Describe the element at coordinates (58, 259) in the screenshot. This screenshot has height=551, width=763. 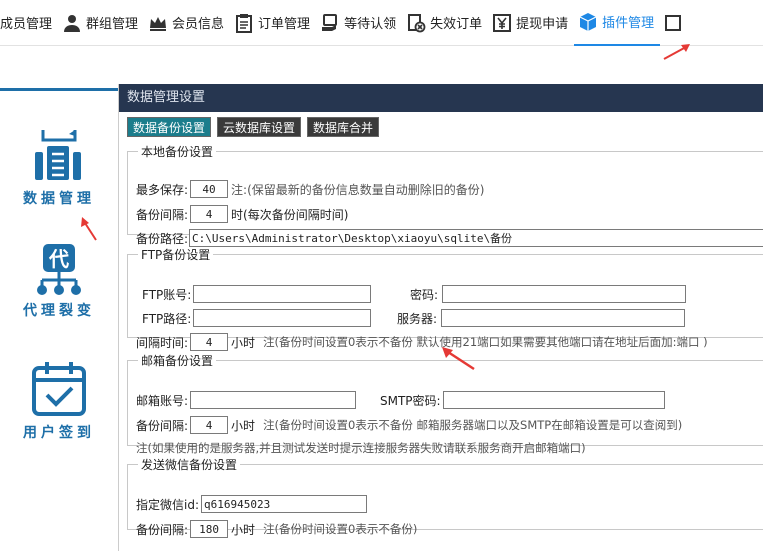
I see `svg-text: 代` at that location.